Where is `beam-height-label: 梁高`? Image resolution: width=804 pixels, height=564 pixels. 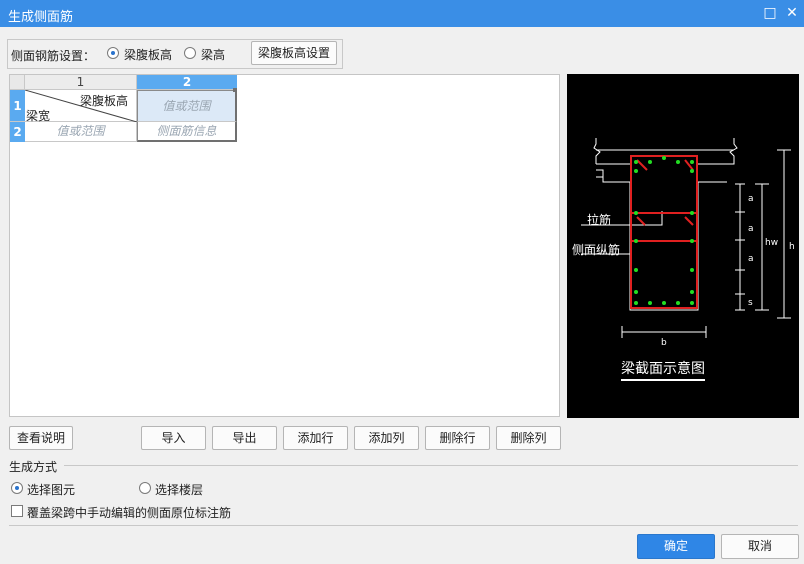 beam-height-label: 梁高 is located at coordinates (213, 54).